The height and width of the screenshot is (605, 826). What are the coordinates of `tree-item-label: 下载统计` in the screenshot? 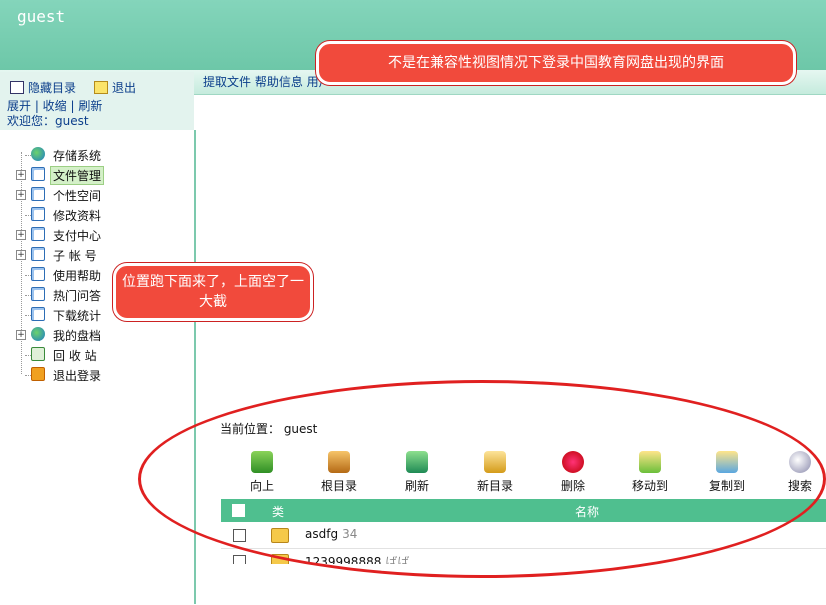 It's located at (77, 316).